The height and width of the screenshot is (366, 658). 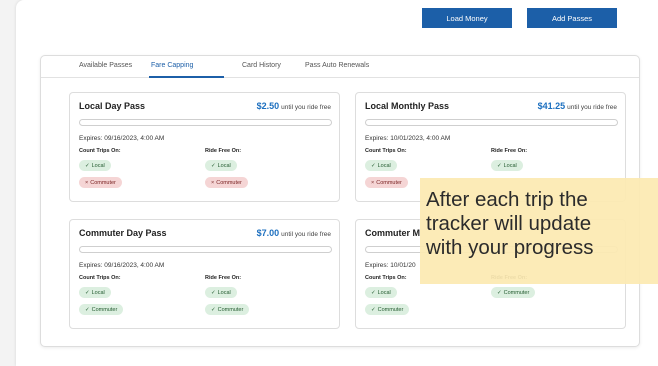 I want to click on expires-text: Expires: 10/01/20, so click(x=390, y=265).